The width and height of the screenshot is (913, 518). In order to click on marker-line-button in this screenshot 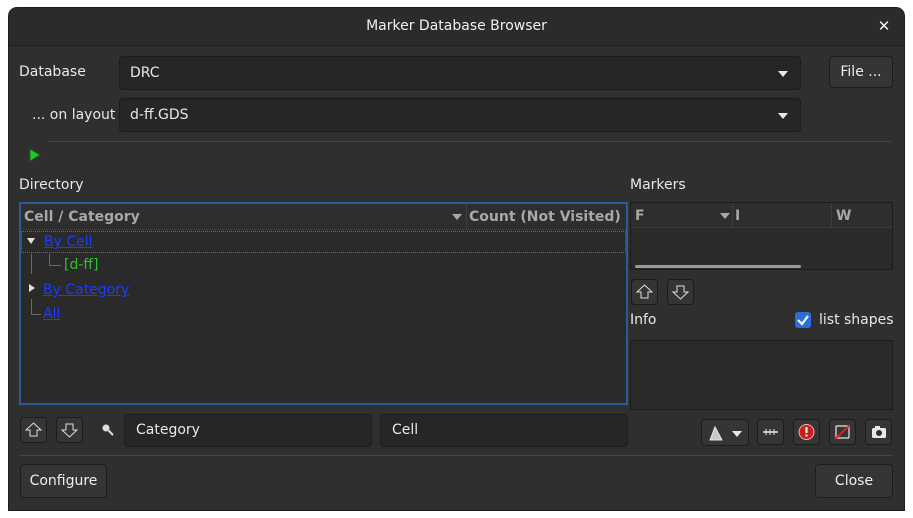, I will do `click(770, 432)`.